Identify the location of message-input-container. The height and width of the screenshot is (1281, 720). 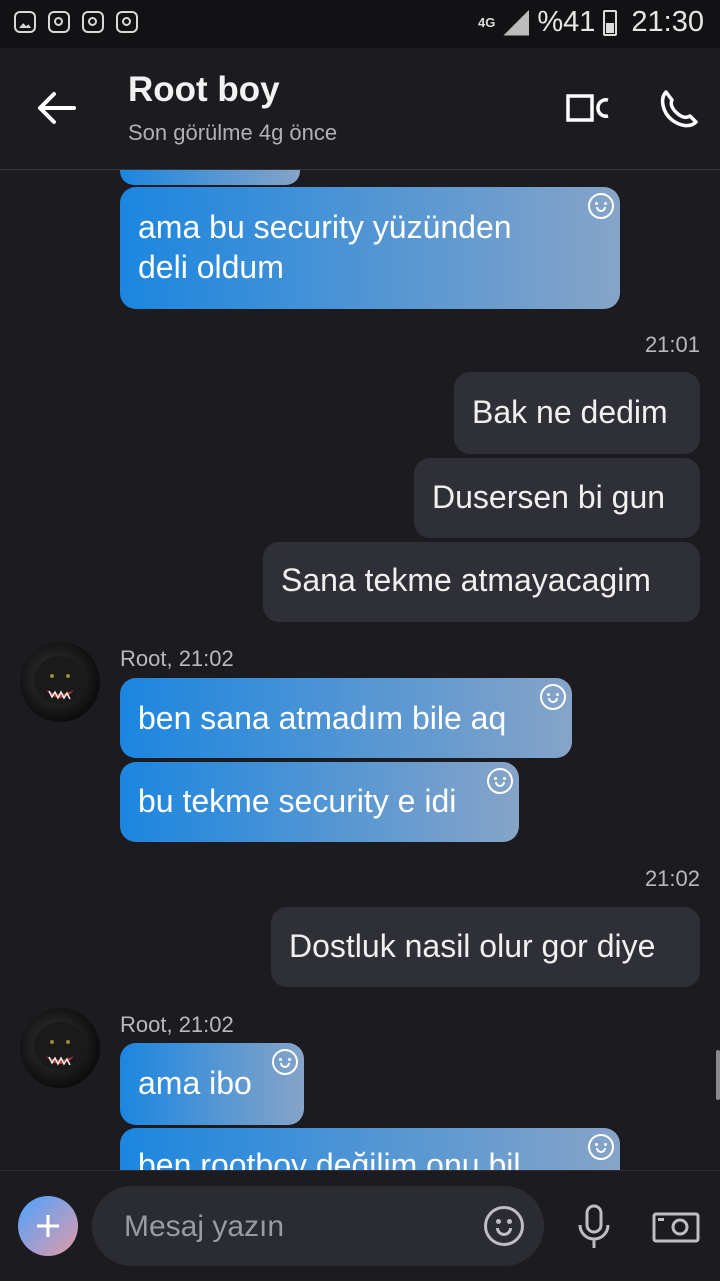
(318, 1227).